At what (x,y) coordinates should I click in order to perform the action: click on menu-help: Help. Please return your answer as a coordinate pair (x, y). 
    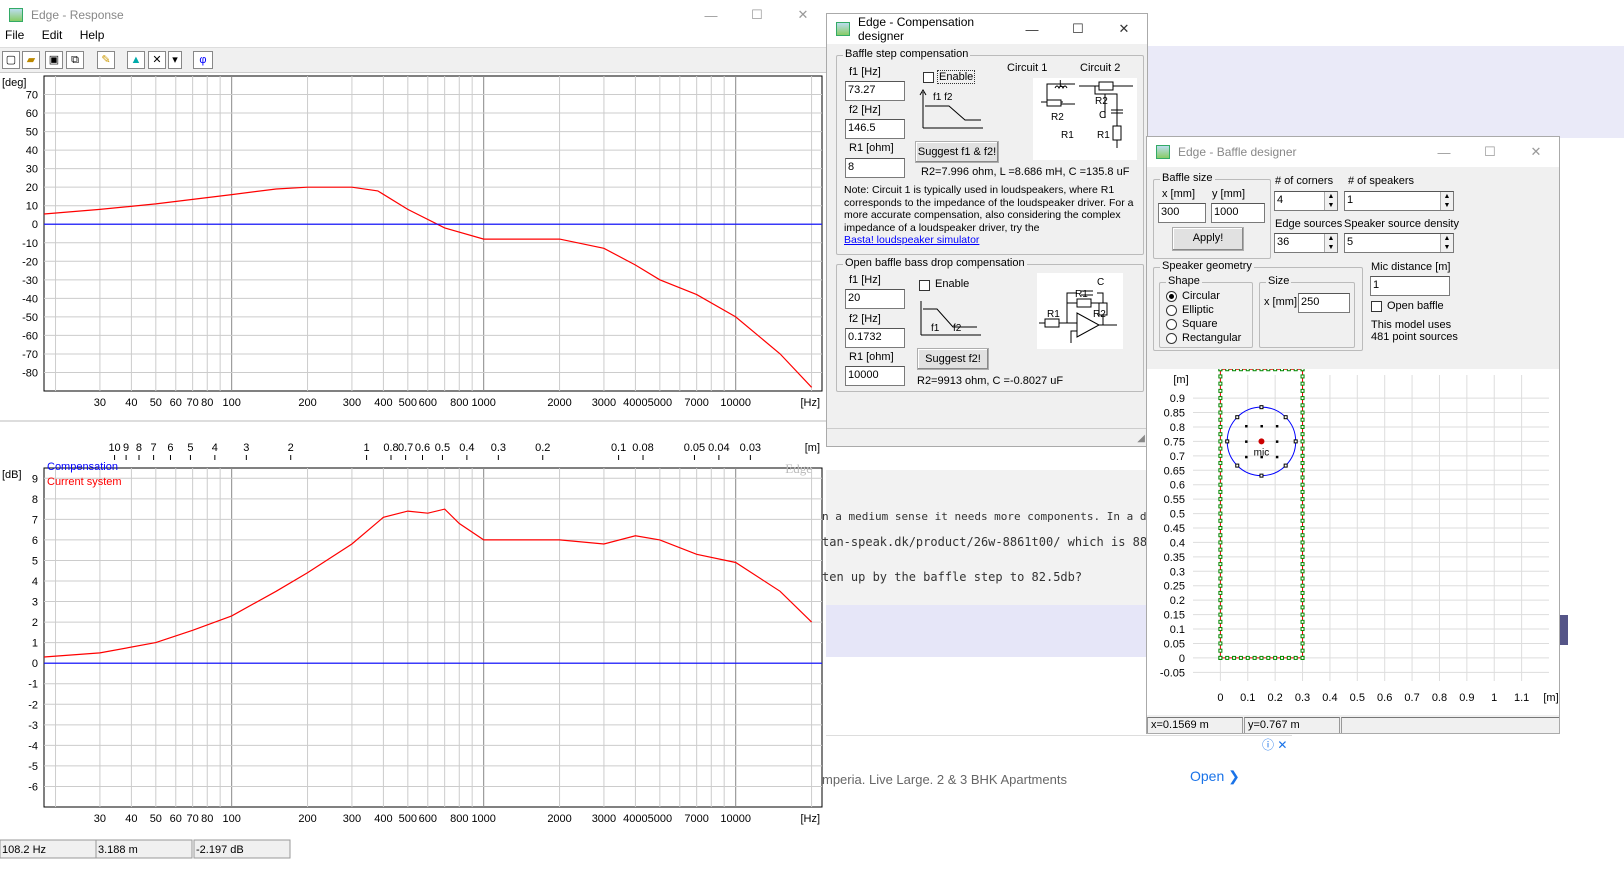
    Looking at the image, I should click on (92, 35).